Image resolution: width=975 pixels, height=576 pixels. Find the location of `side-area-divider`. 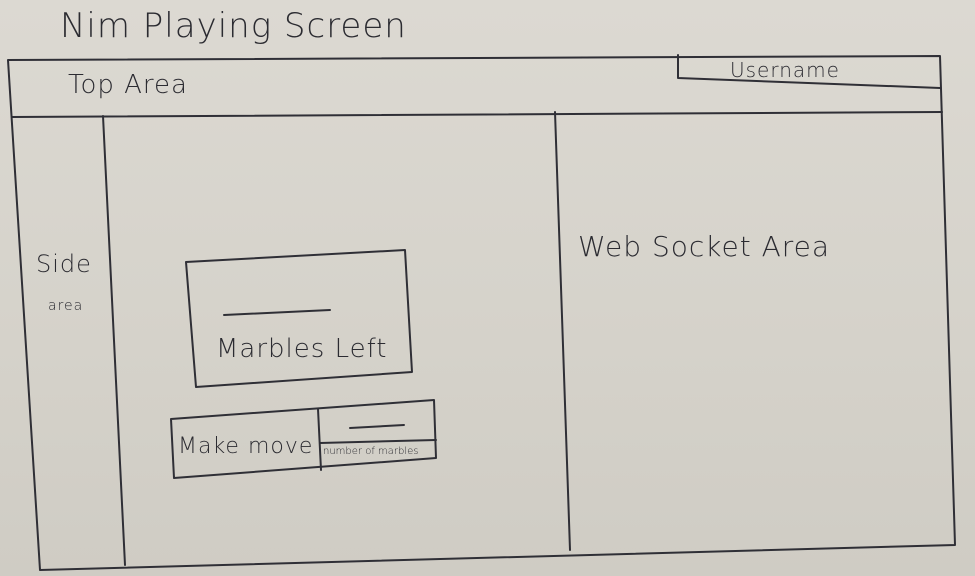

side-area-divider is located at coordinates (114, 340).